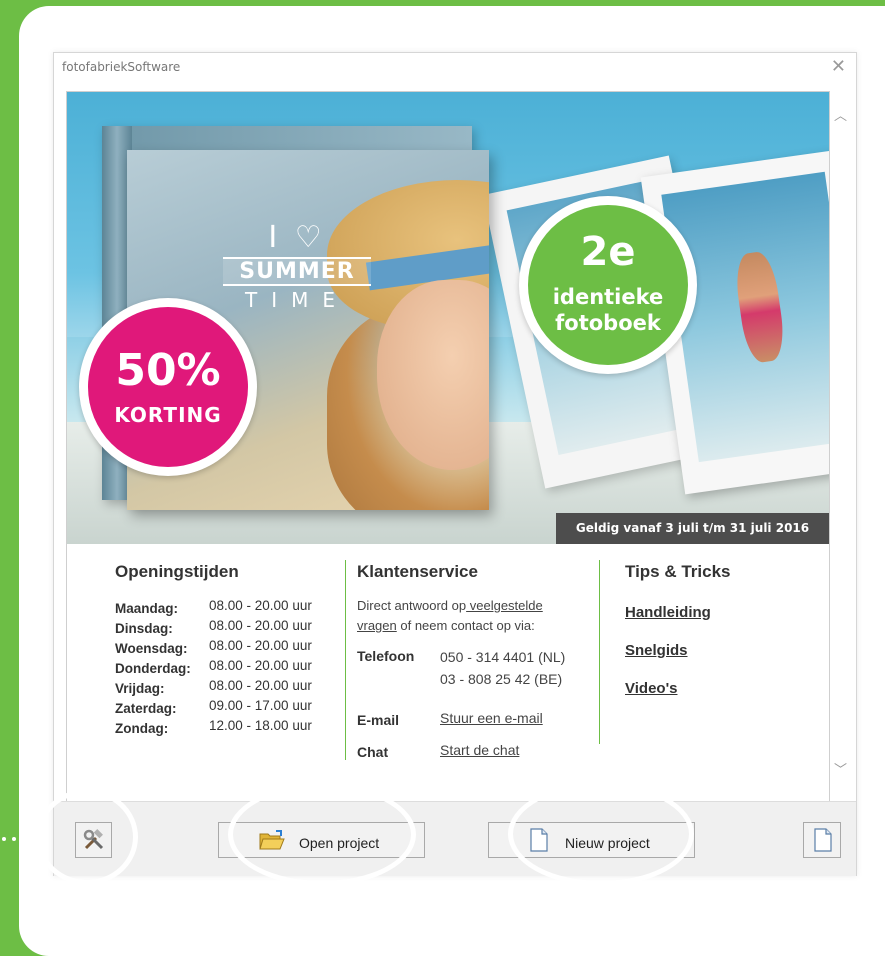  I want to click on offer-badge: 2e identieke fotoboek, so click(608, 285).